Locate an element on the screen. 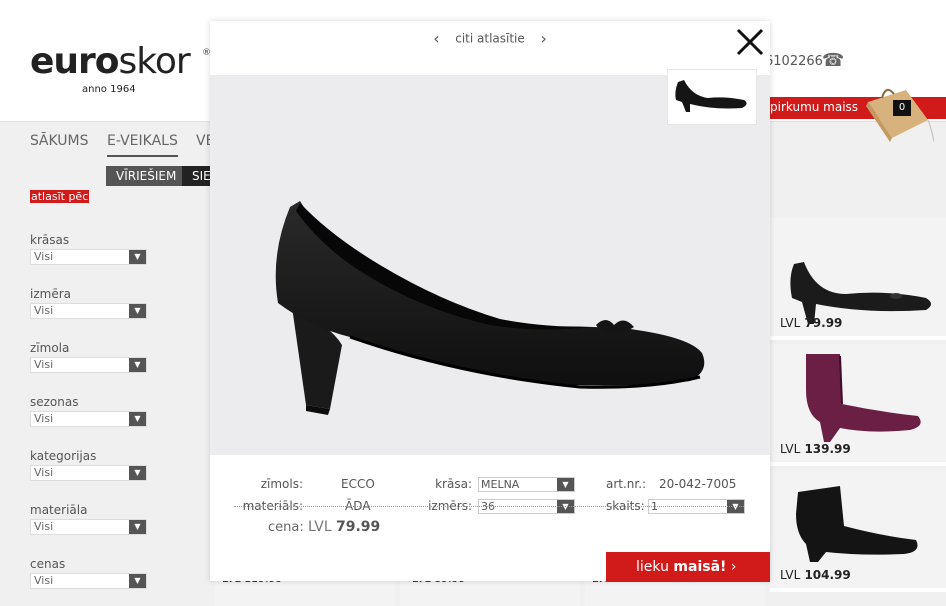  logo: euroskor ® anno 1964 is located at coordinates (120, 68).